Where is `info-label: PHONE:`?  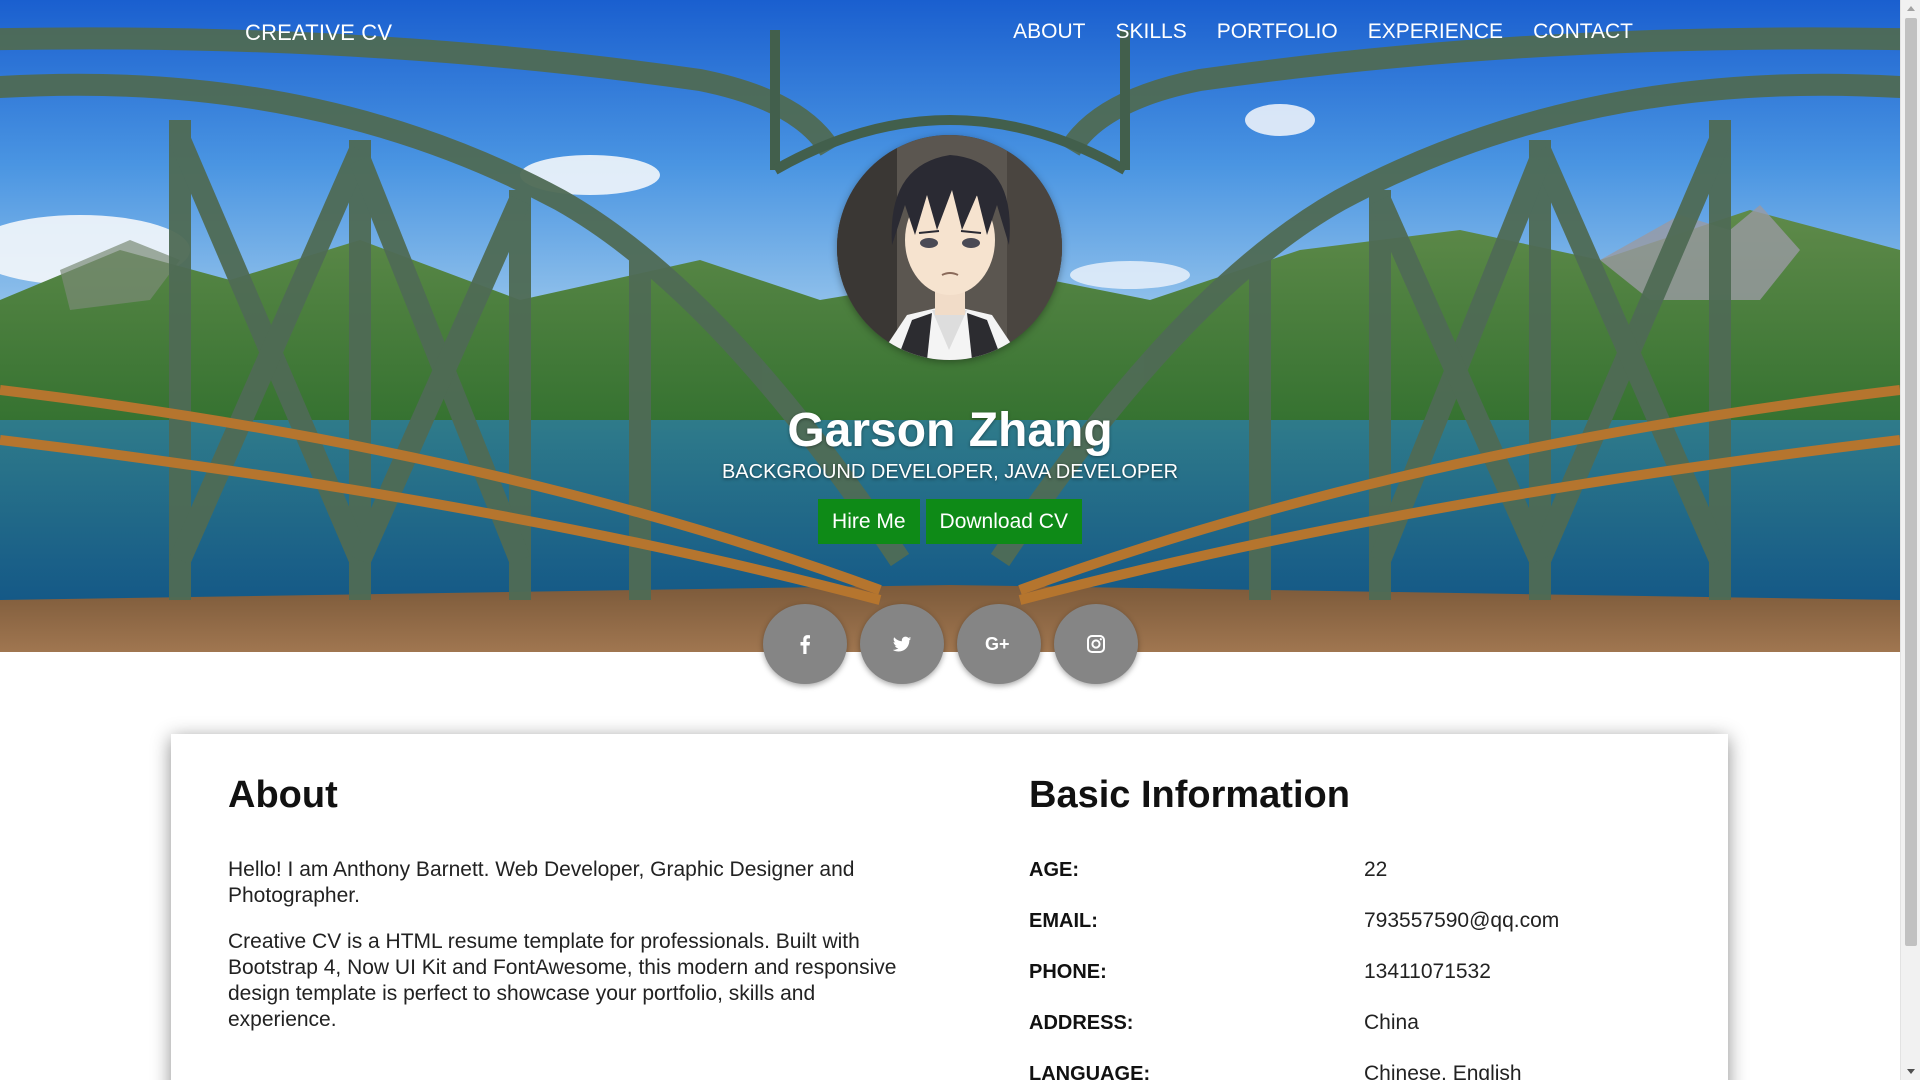 info-label: PHONE: is located at coordinates (1068, 972).